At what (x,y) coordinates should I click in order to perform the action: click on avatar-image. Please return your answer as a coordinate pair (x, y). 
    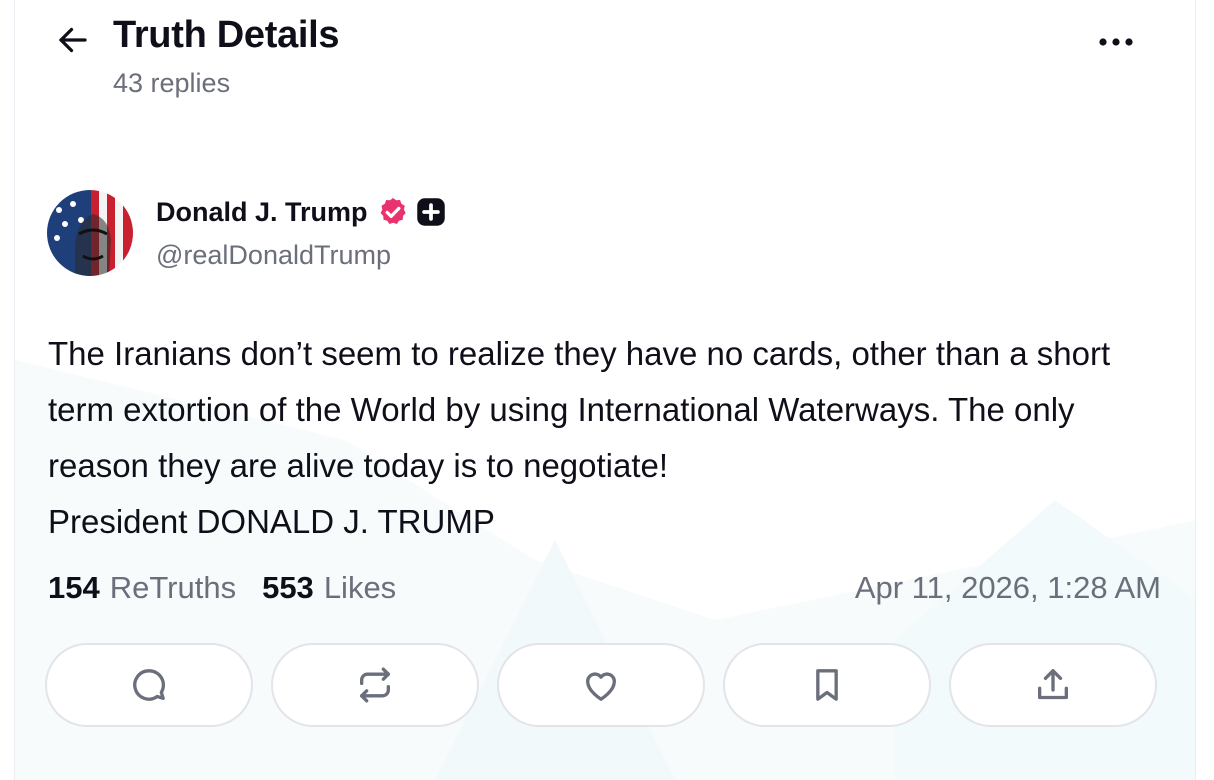
    Looking at the image, I should click on (90, 233).